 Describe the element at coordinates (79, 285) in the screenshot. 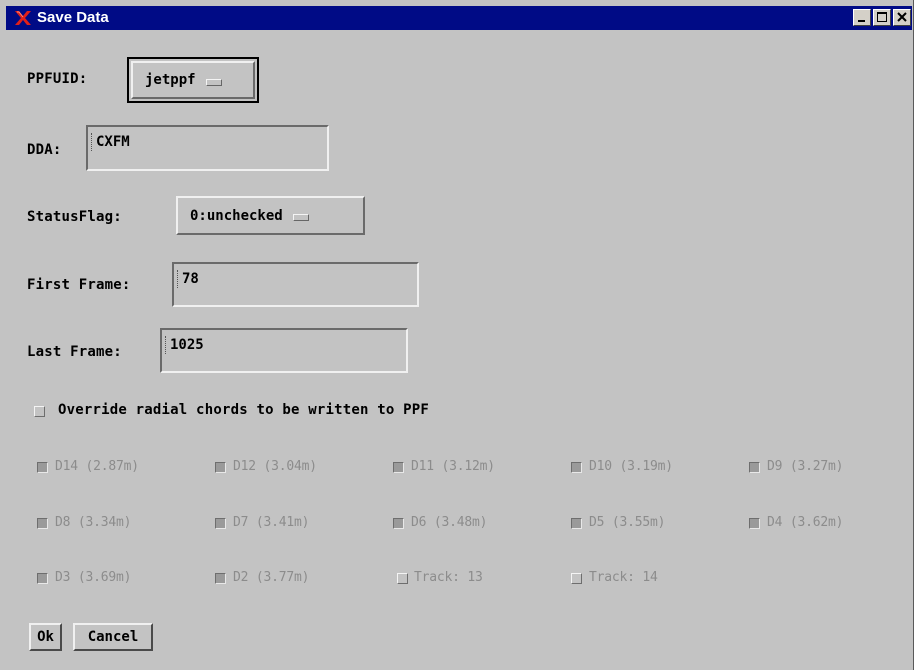

I see `first-frame-label: First Frame:` at that location.